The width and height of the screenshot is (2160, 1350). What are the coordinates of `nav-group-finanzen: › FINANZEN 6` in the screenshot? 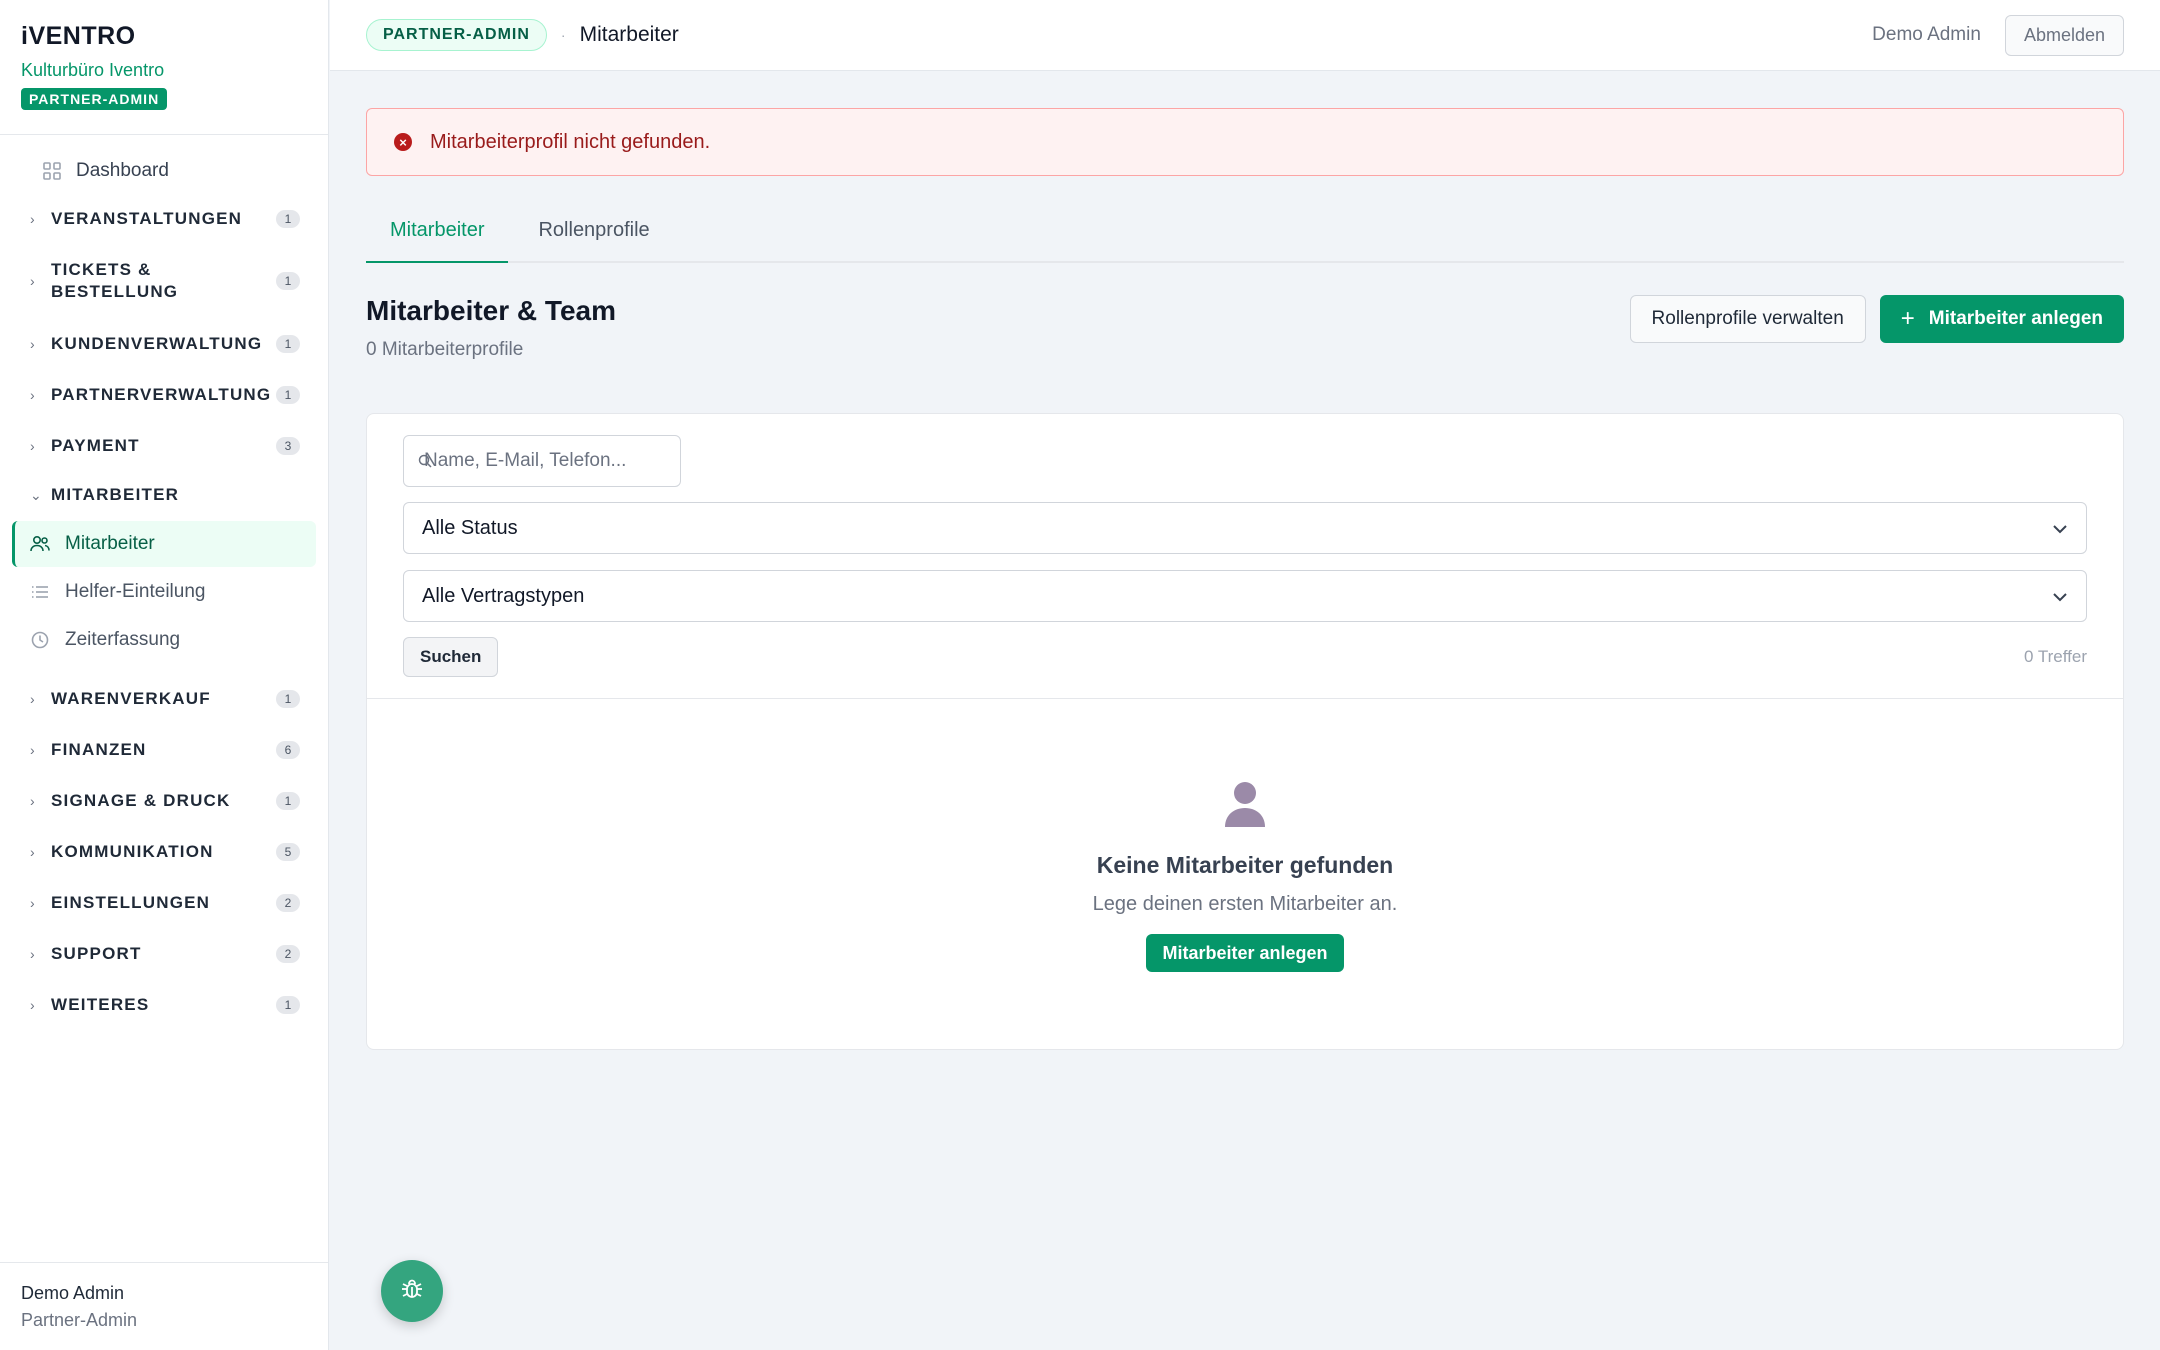 It's located at (164, 749).